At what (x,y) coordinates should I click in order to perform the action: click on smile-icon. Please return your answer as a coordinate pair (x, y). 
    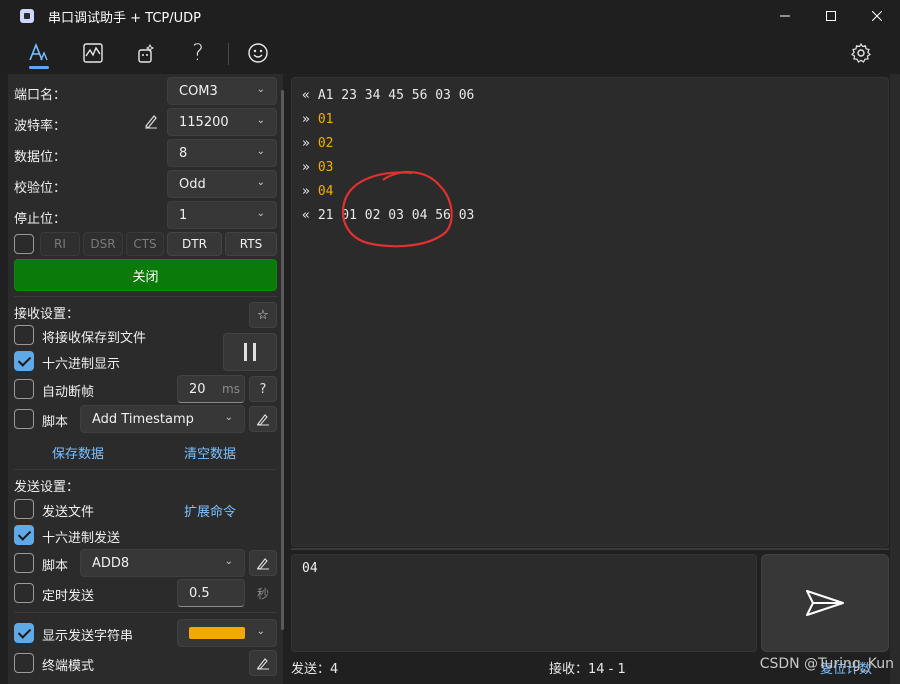
    Looking at the image, I should click on (258, 53).